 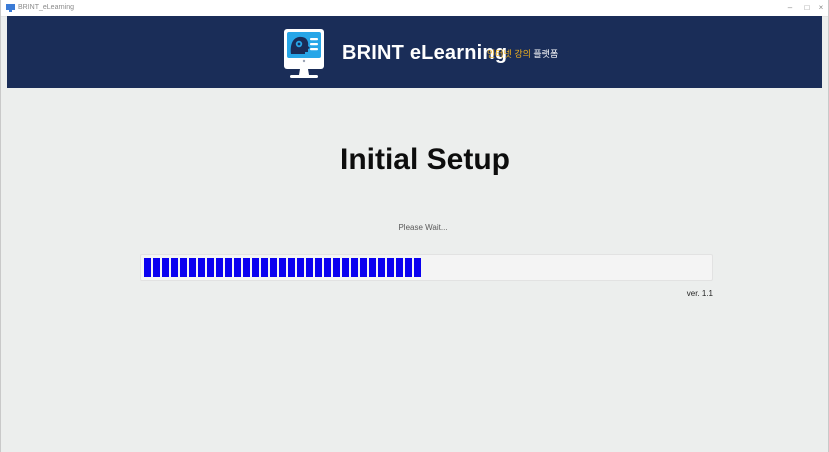 I want to click on minimize-button: –, so click(x=790, y=8).